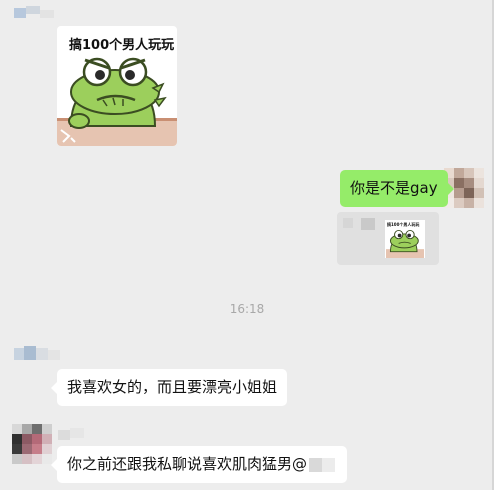 This screenshot has width=494, height=490. What do you see at coordinates (169, 387) in the screenshot?
I see `incoming-text-message-1: 我喜欢女的，而且要漂亮小姐姐` at bounding box center [169, 387].